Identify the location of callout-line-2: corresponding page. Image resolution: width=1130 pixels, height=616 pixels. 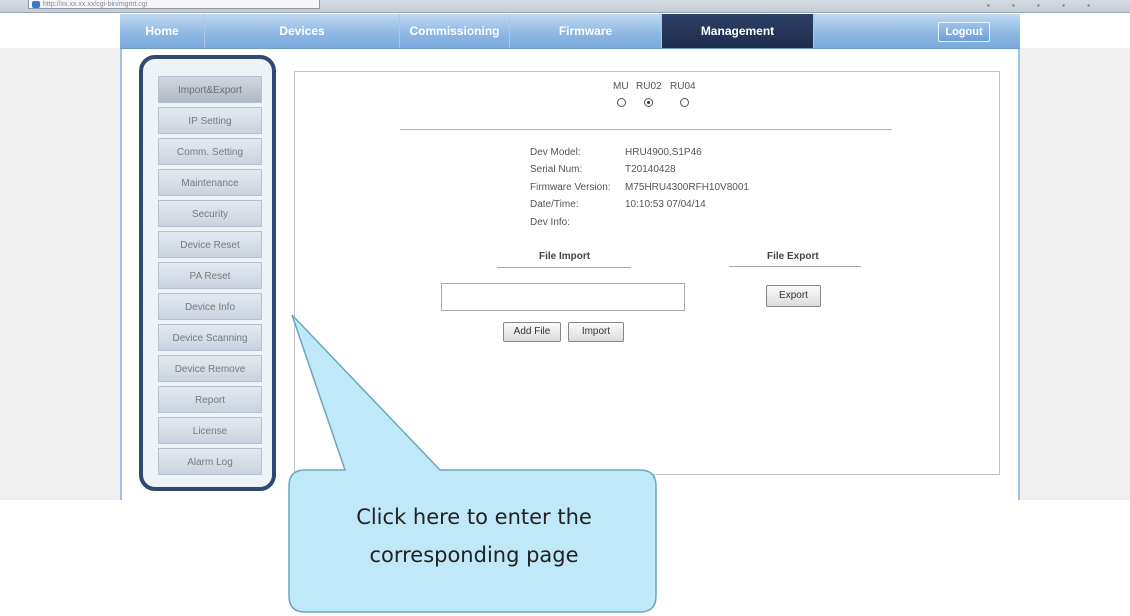
(474, 555).